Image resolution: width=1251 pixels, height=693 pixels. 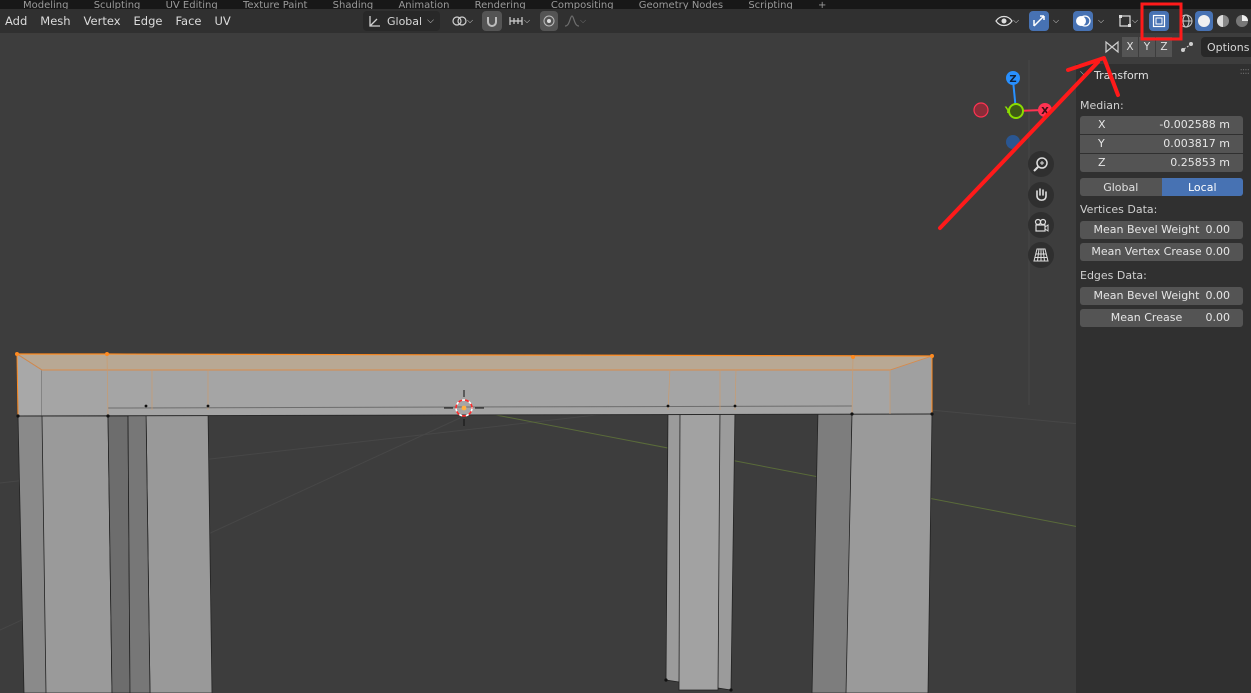 I want to click on median-x-field: X -0.002588 m, so click(x=1161, y=125).